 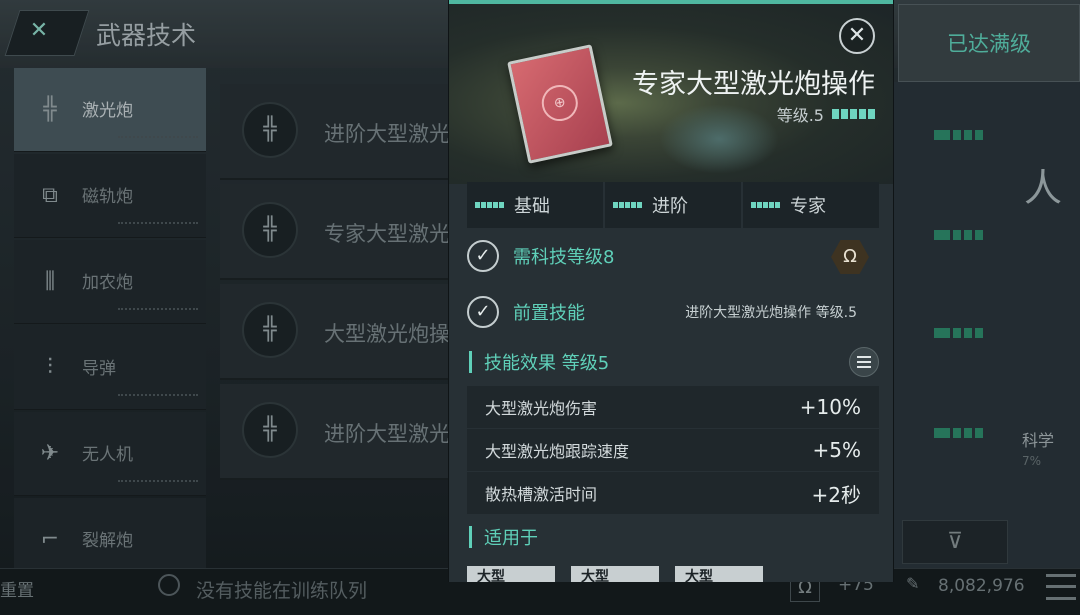 What do you see at coordinates (670, 206) in the screenshot?
I see `tab-label: 进阶` at bounding box center [670, 206].